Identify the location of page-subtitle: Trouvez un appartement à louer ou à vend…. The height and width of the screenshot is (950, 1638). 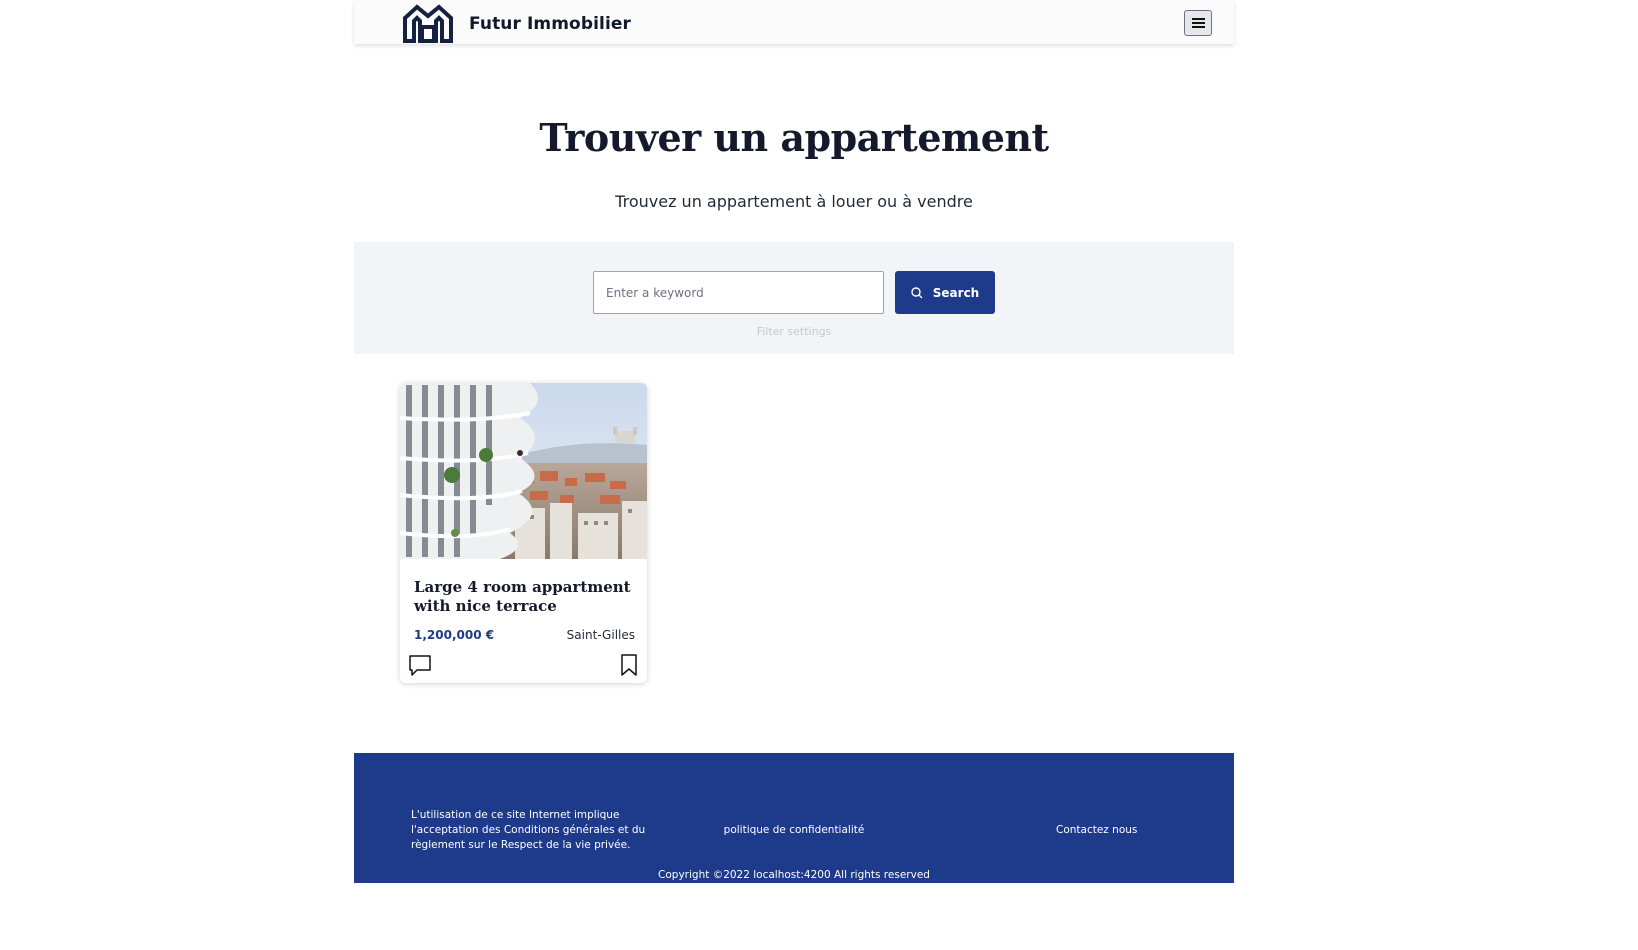
(794, 201).